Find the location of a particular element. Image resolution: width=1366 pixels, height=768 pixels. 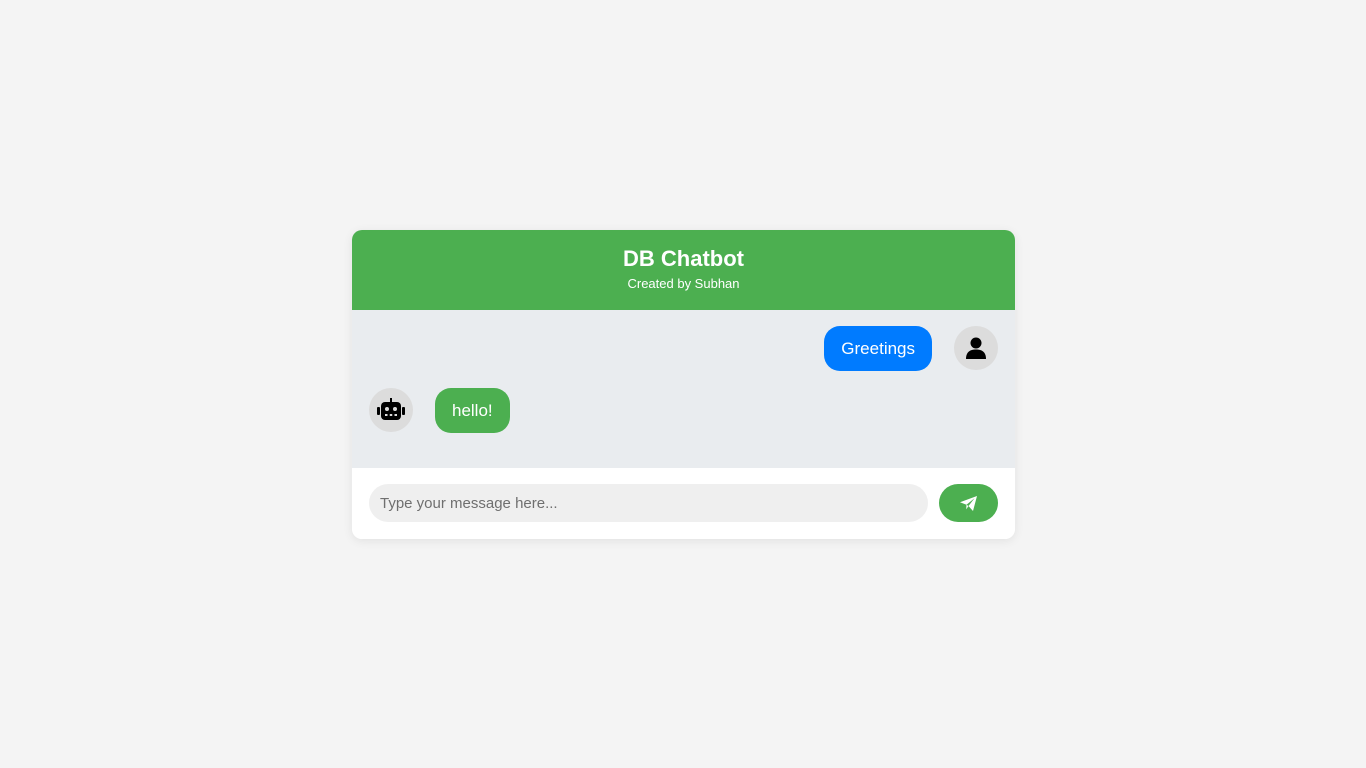

user-message-bubble: Greetings is located at coordinates (878, 348).